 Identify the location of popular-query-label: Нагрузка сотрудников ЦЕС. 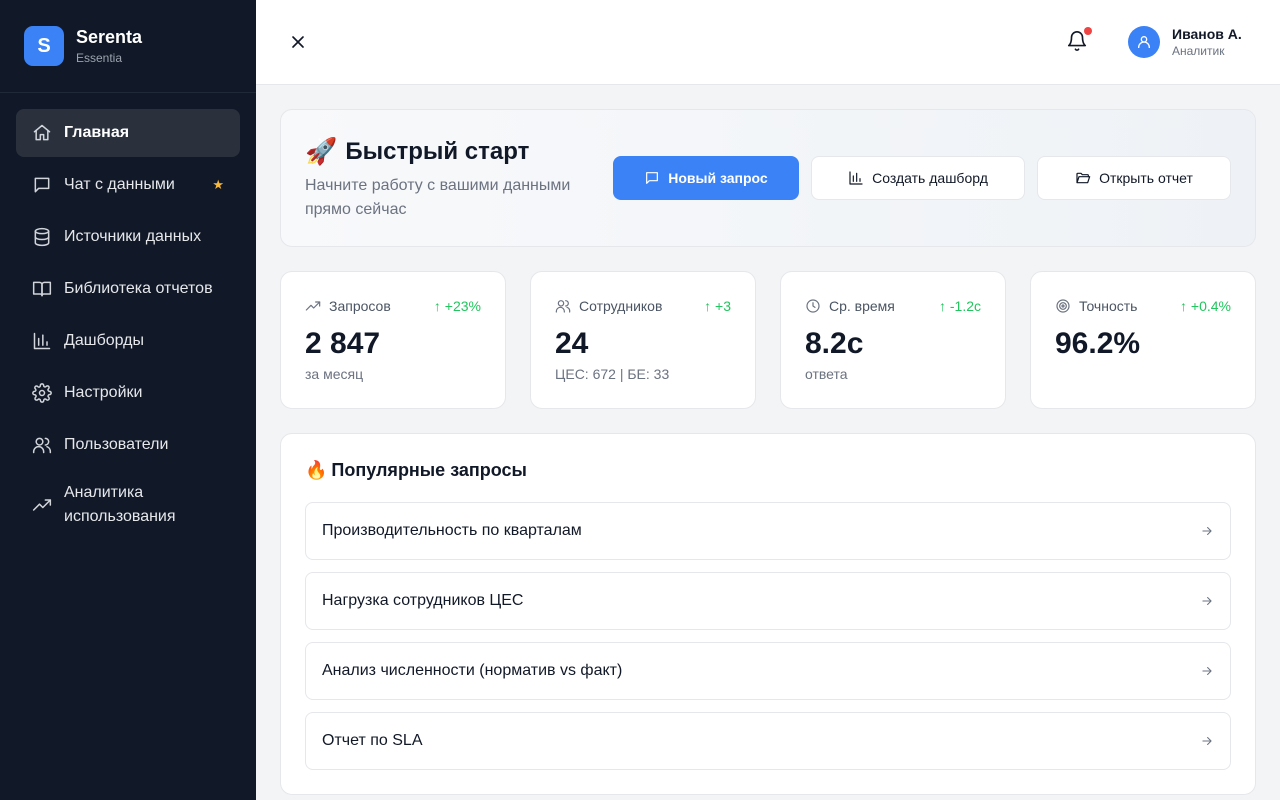
(423, 600).